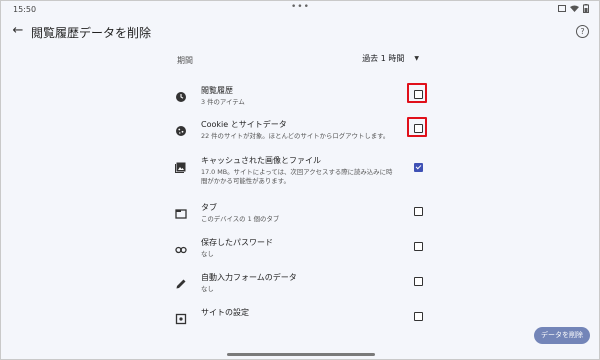 Image resolution: width=600 pixels, height=360 pixels. I want to click on help-icon: ?, so click(582, 31).